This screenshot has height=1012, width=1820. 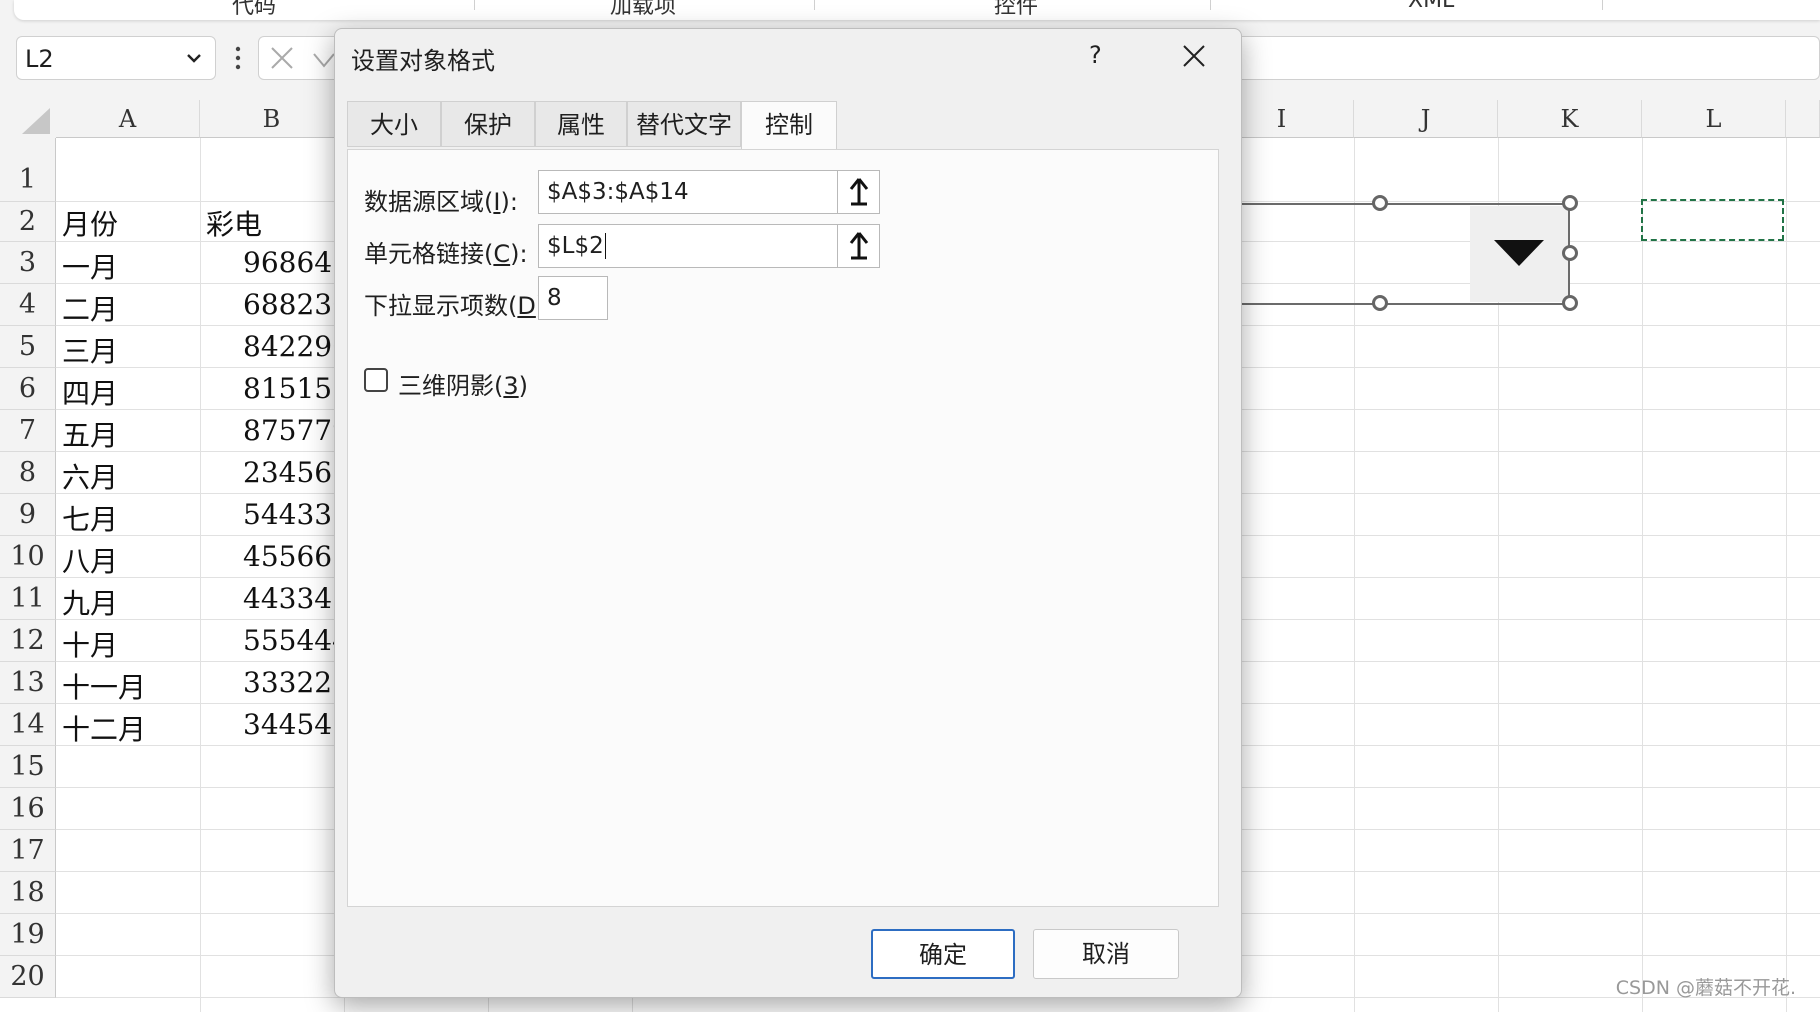 I want to click on resize-handle-right, so click(x=1570, y=253).